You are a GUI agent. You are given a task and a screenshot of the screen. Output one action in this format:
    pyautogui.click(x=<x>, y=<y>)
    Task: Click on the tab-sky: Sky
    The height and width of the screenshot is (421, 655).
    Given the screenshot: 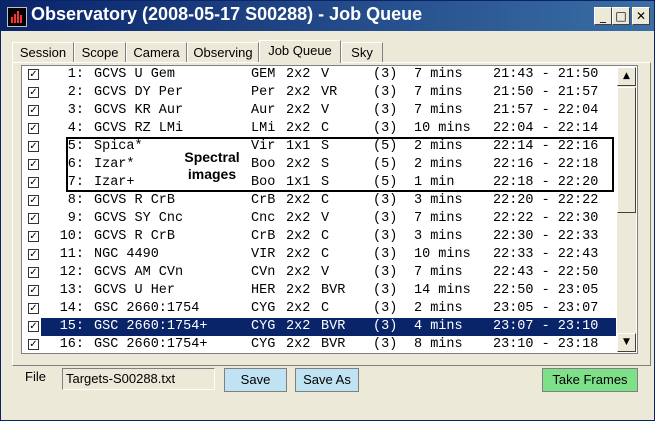 What is the action you would take?
    pyautogui.click(x=362, y=52)
    